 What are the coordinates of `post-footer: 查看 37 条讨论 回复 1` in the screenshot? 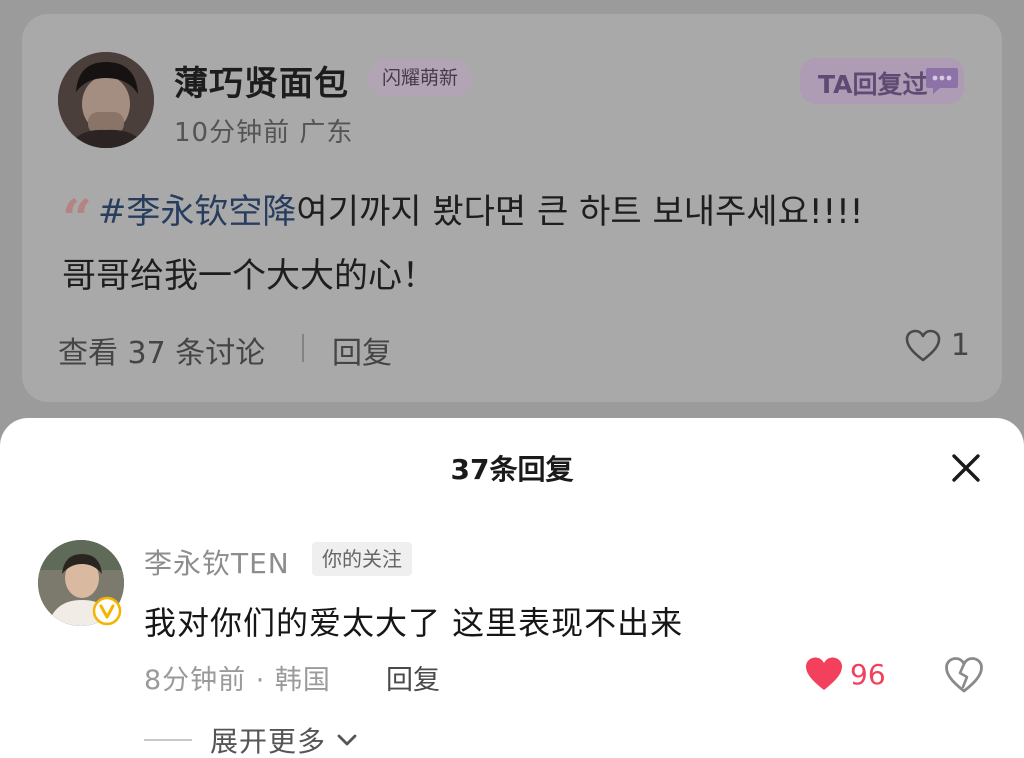 It's located at (514, 349).